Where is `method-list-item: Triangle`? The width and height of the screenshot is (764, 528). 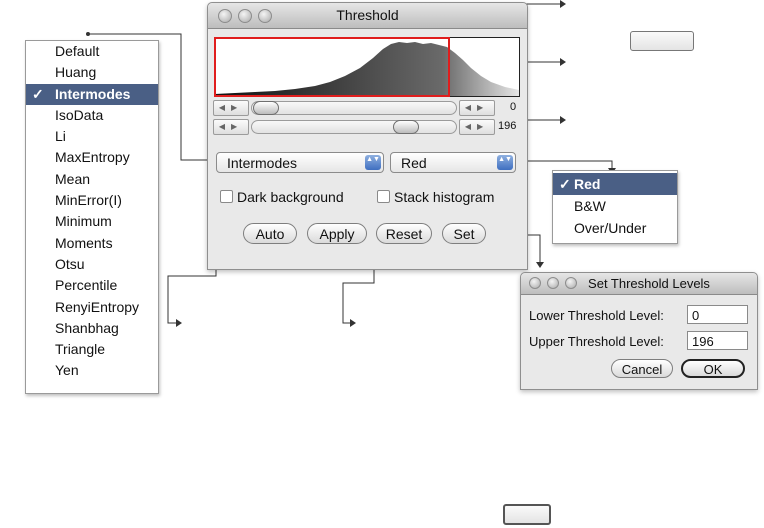
method-list-item: Triangle is located at coordinates (92, 349).